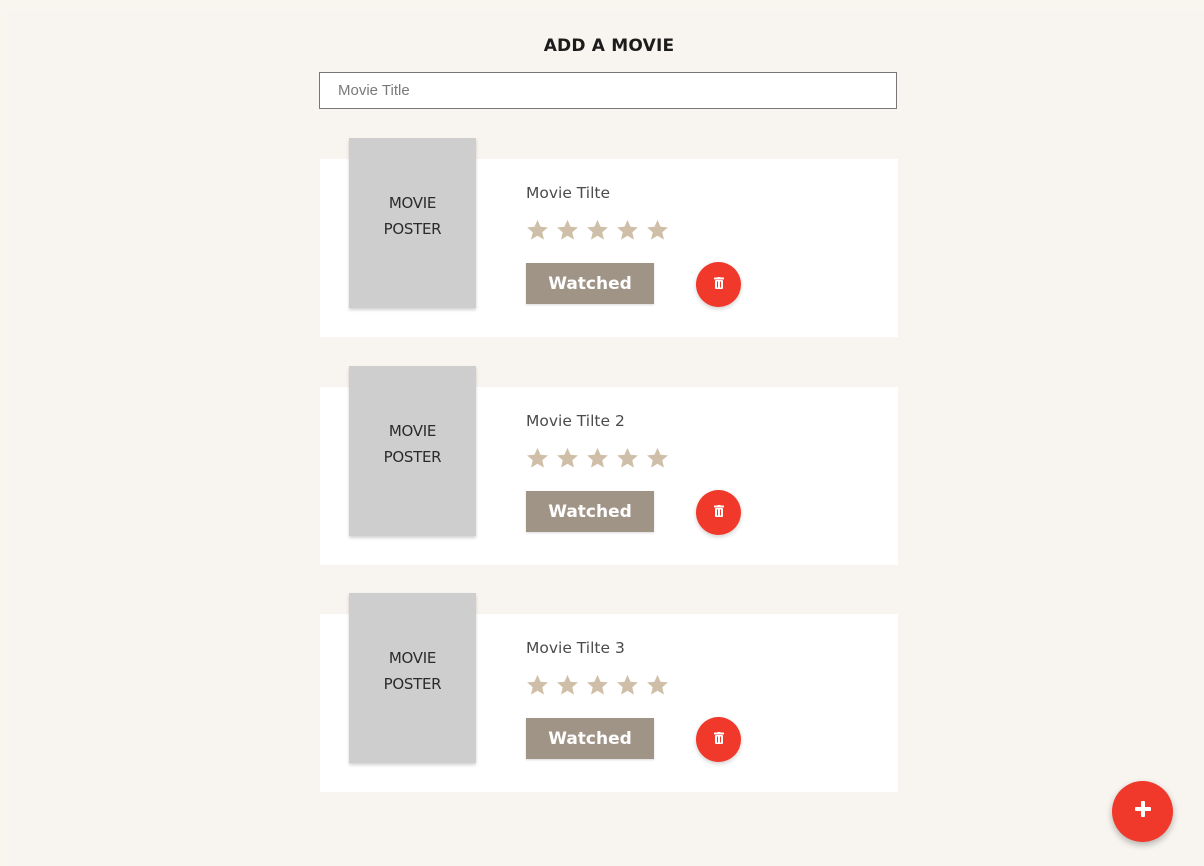  I want to click on plus-icon, so click(1143, 811).